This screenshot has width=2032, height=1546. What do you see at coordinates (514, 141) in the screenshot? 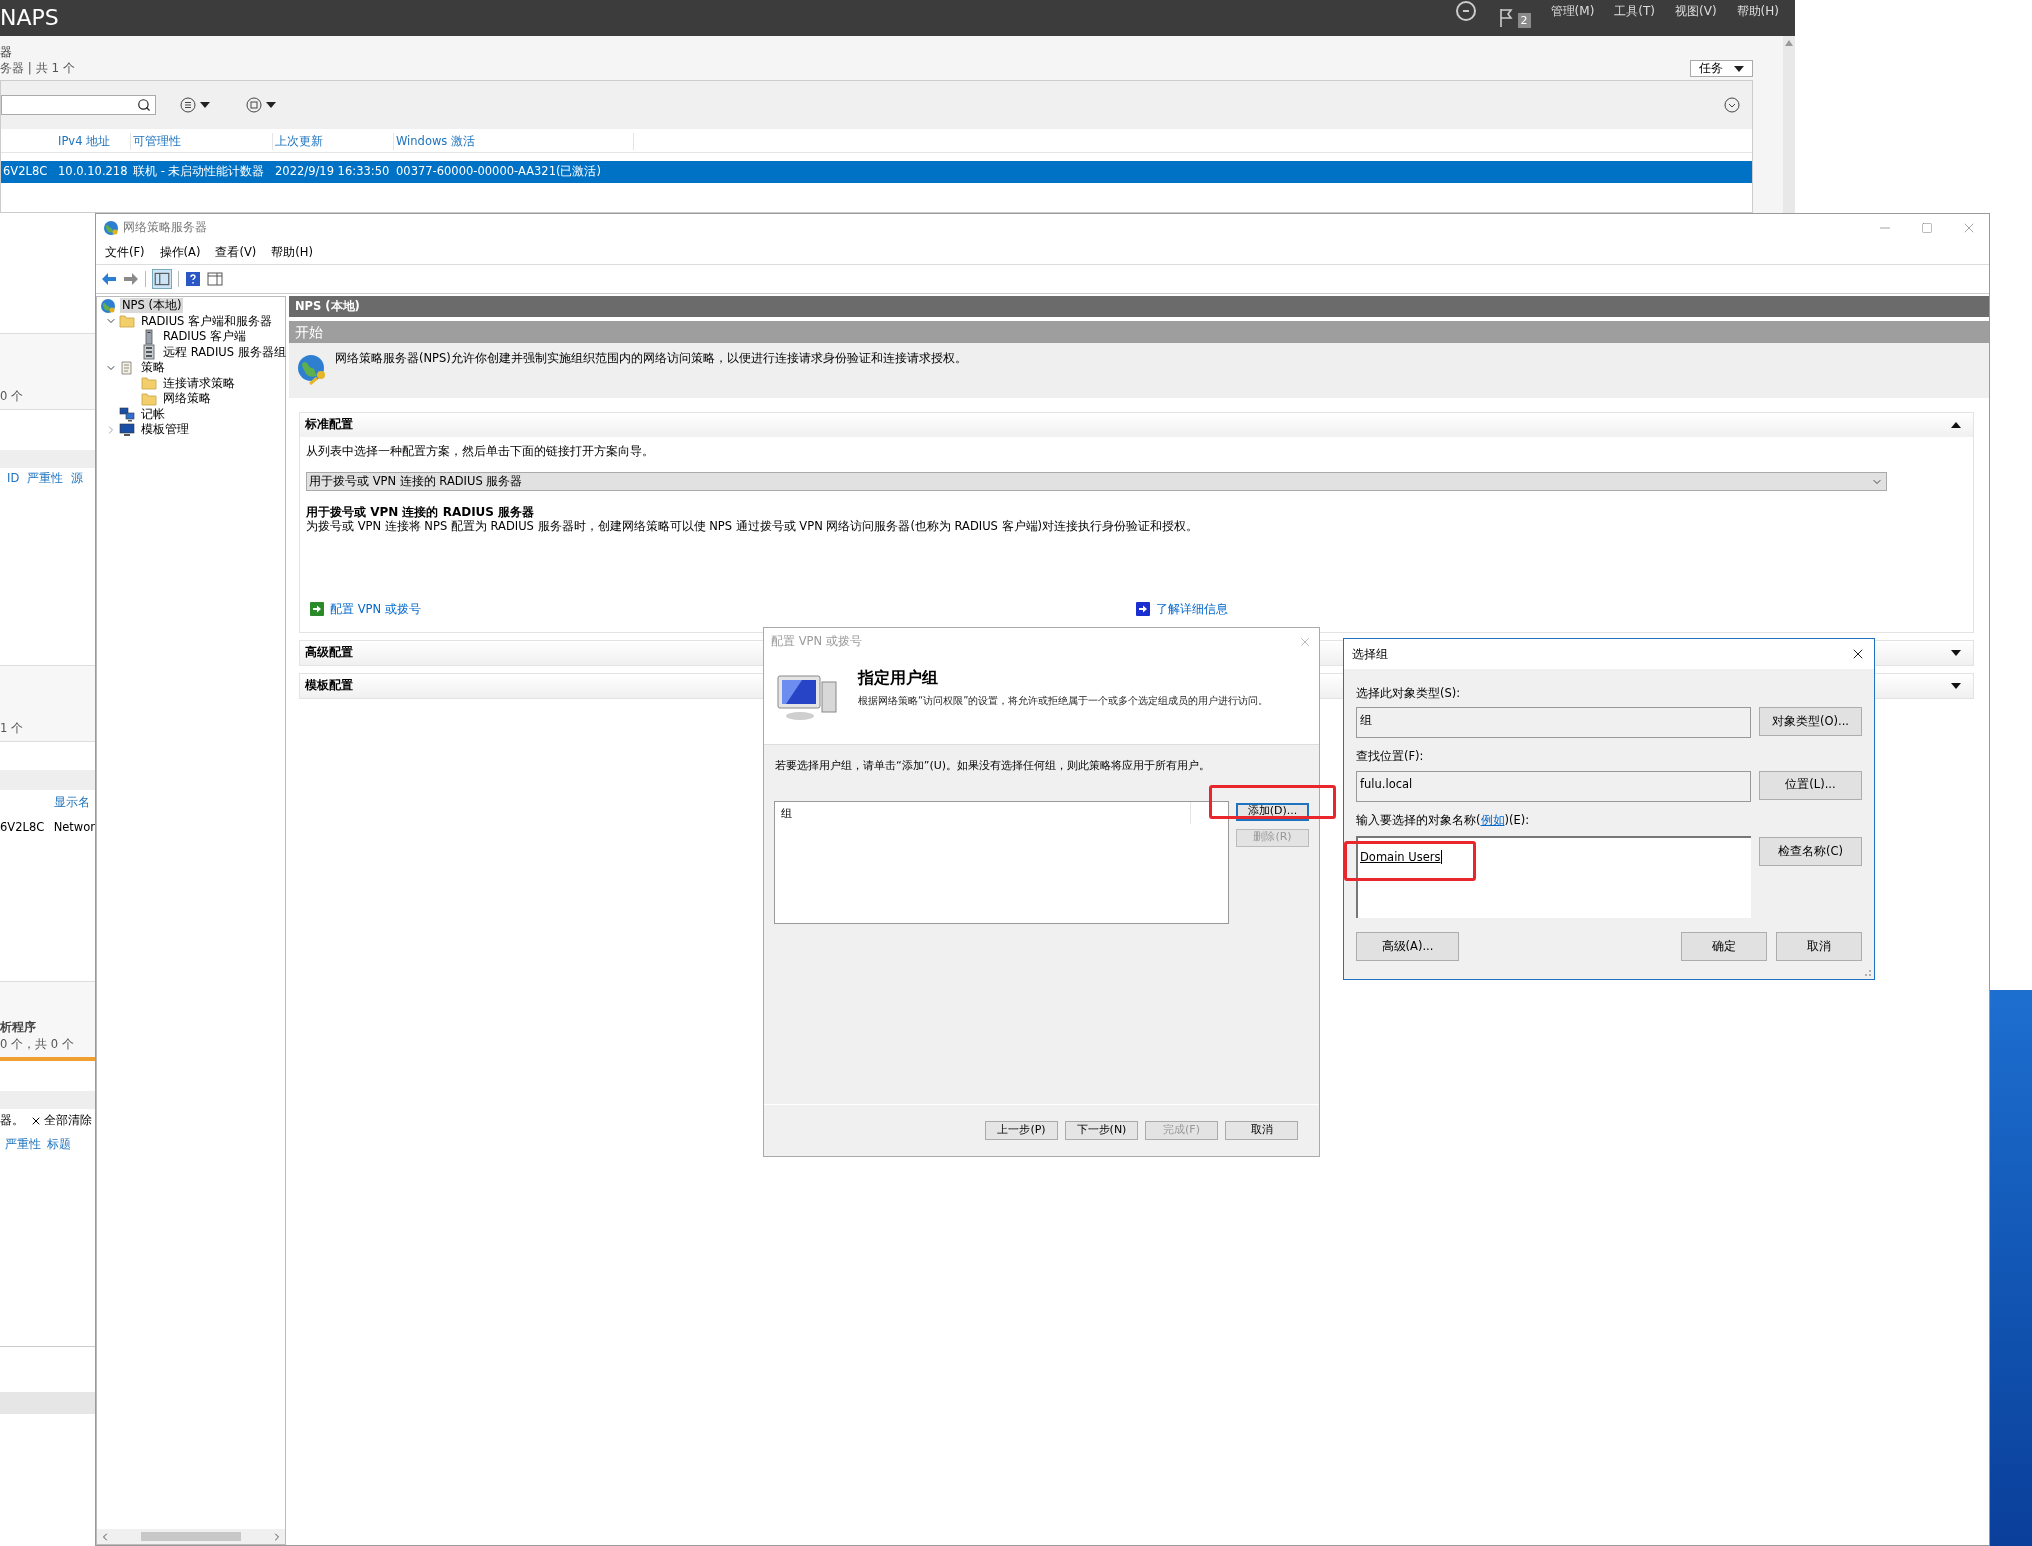
I see `column-header: Windows 激活` at bounding box center [514, 141].